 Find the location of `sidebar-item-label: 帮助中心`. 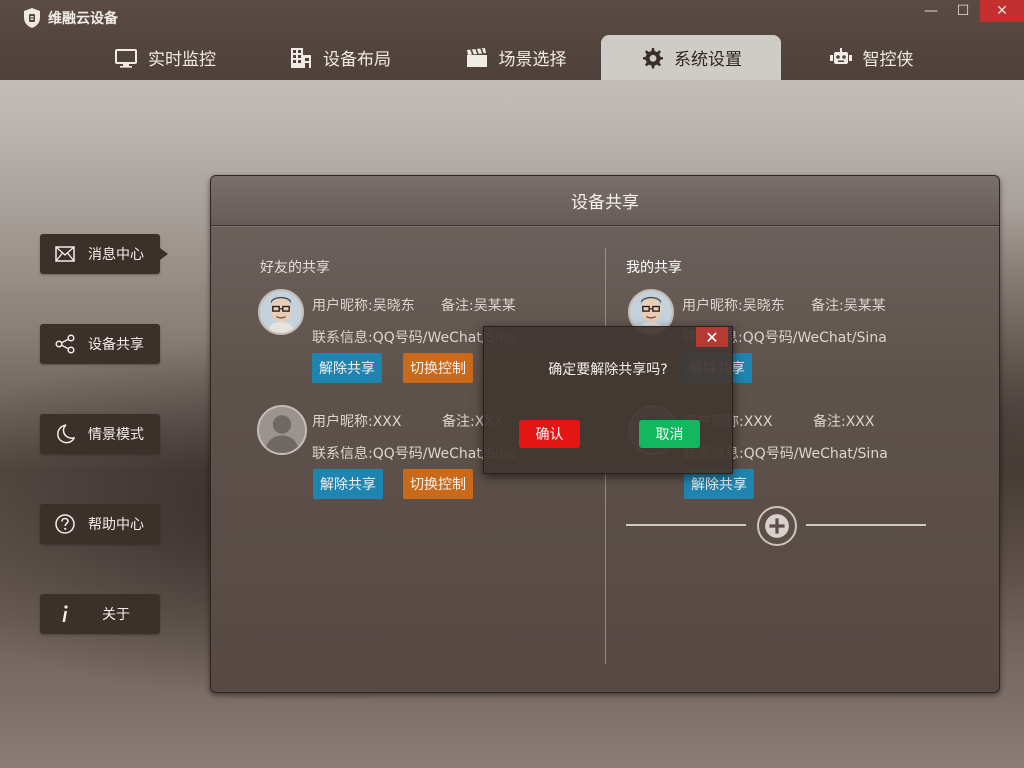

sidebar-item-label: 帮助中心 is located at coordinates (116, 525).